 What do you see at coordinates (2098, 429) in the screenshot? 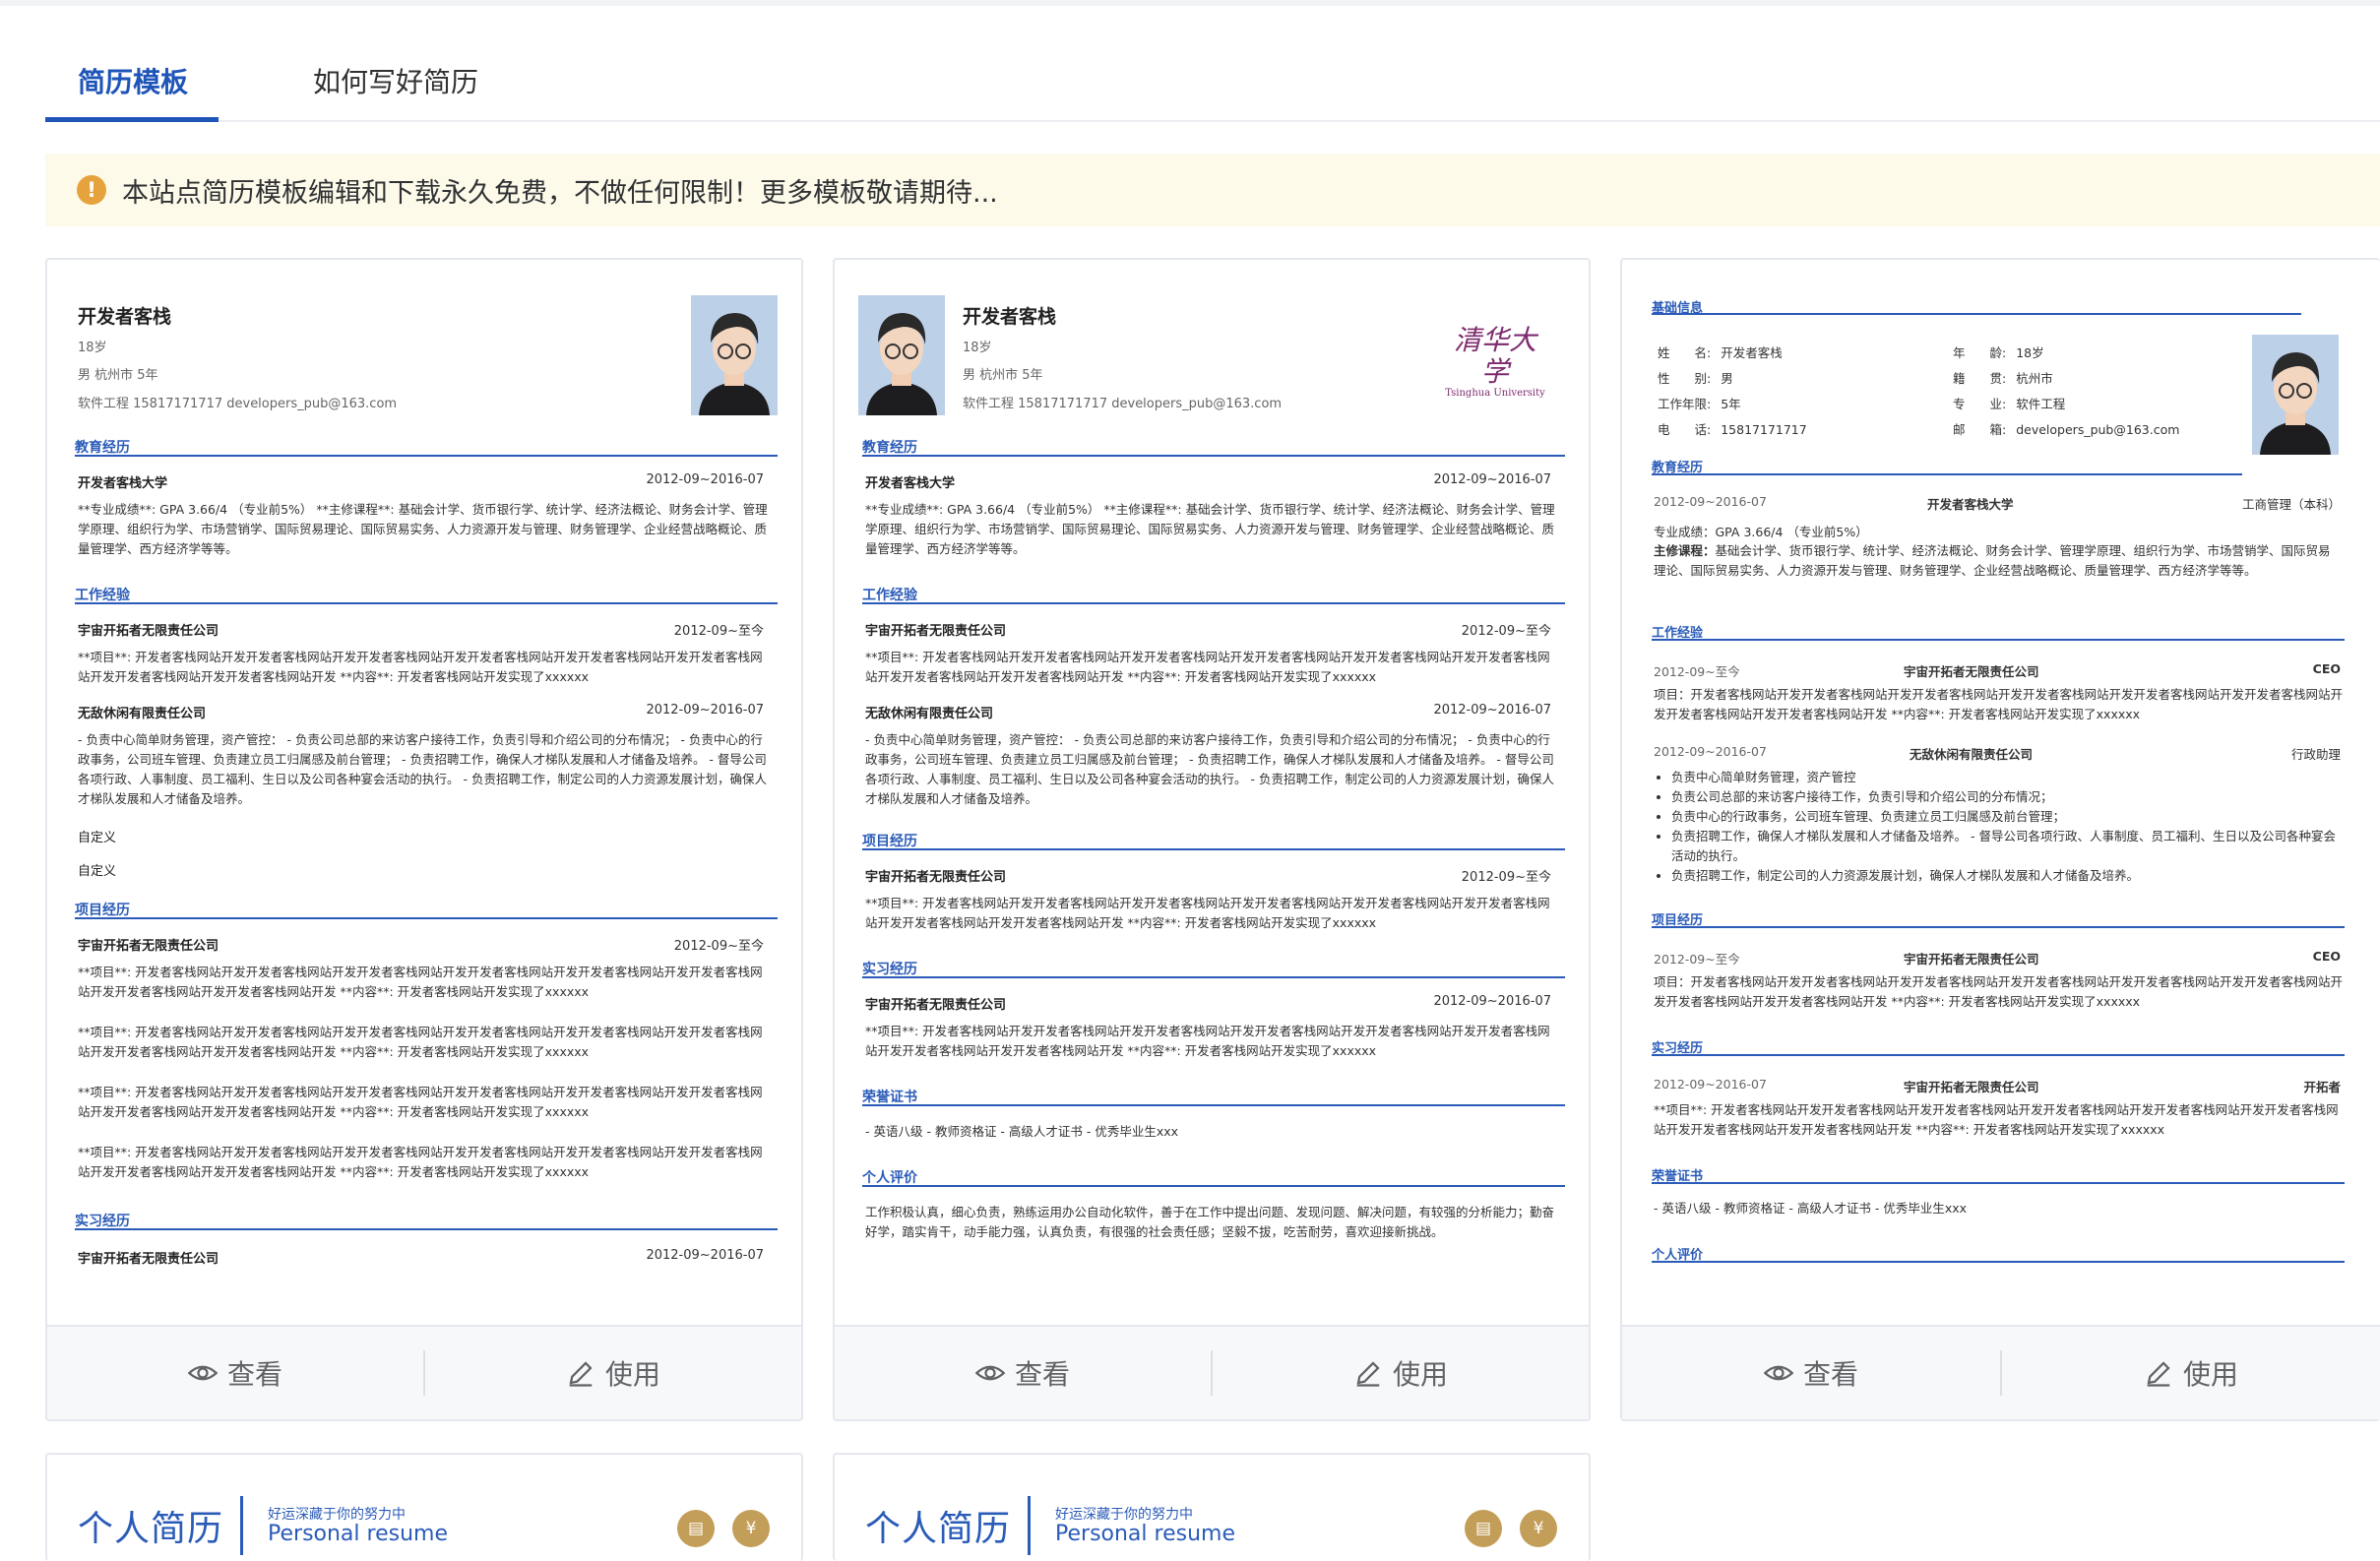
I see `value-email: developers_pub@163.com` at bounding box center [2098, 429].